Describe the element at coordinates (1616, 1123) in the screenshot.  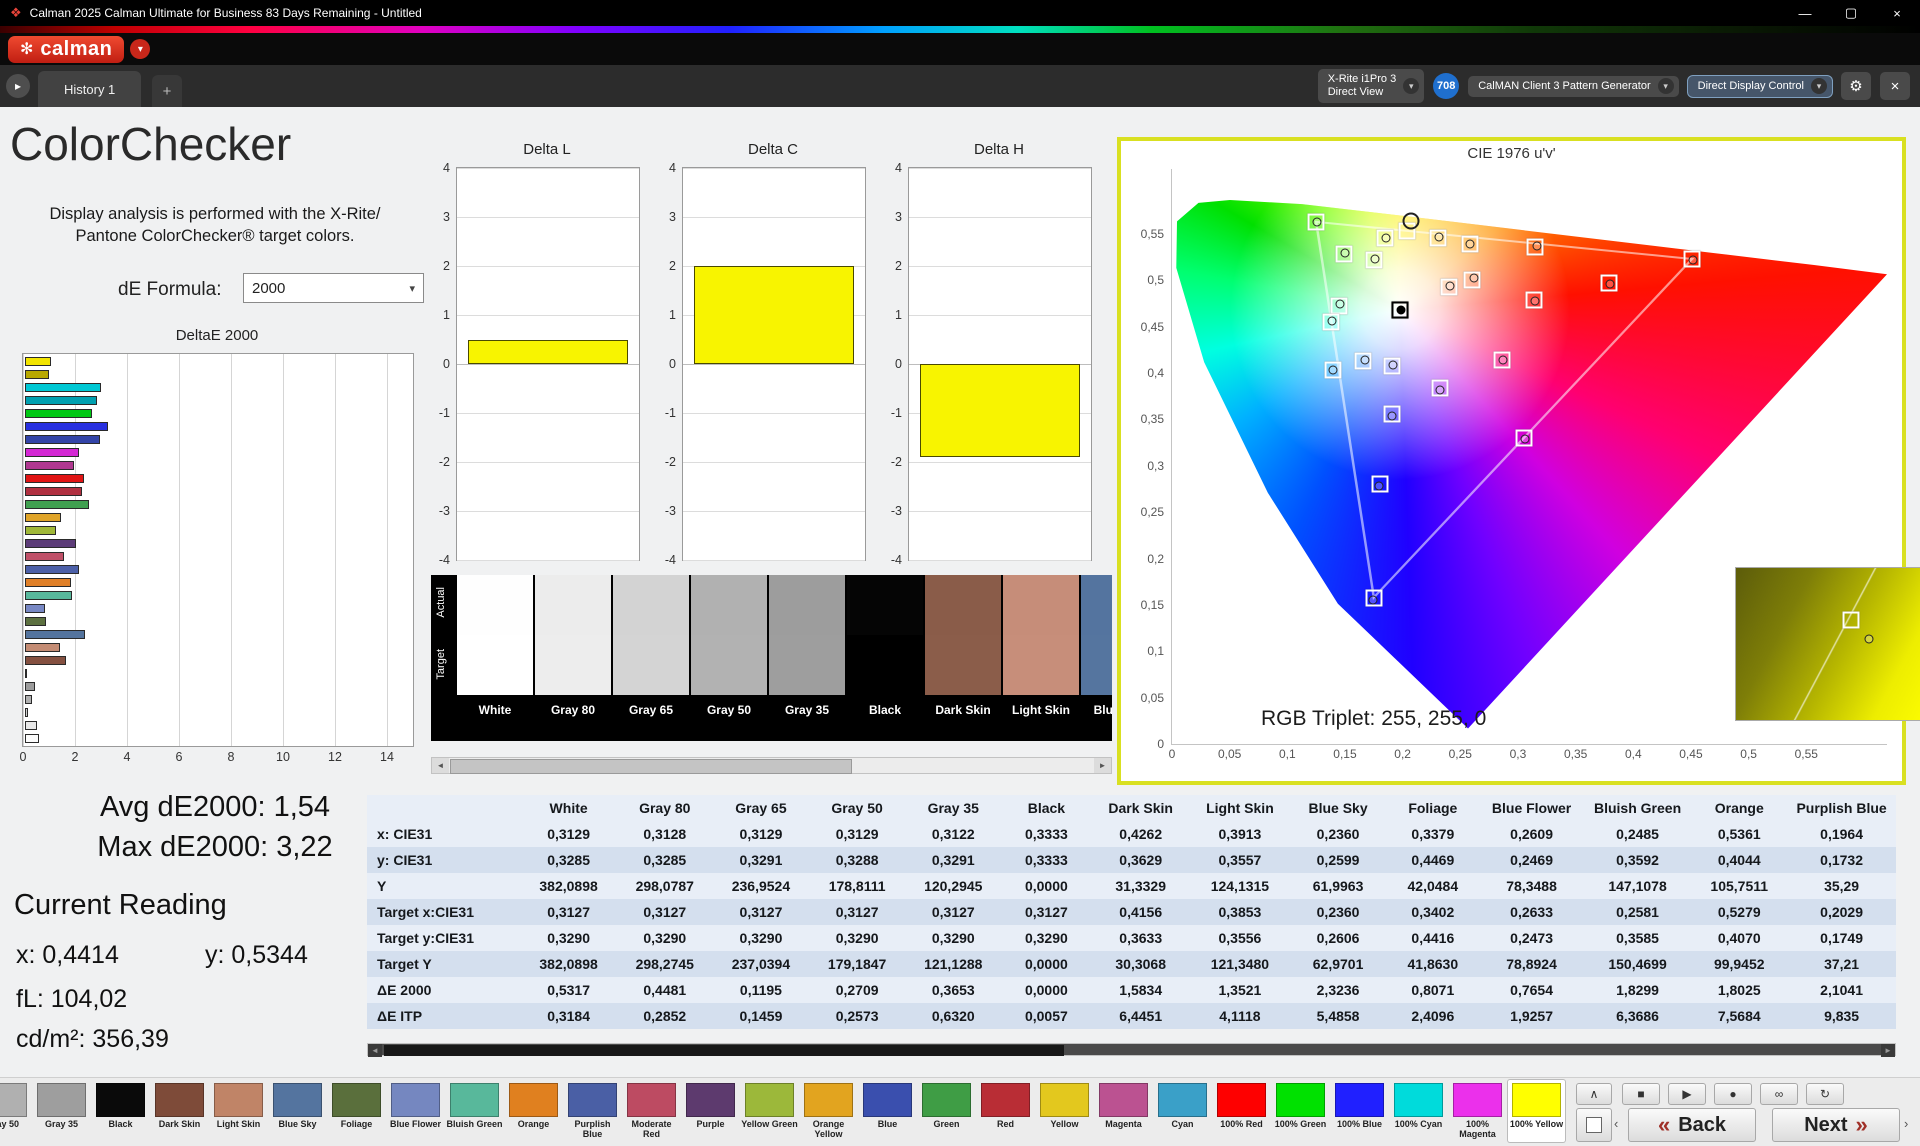
I see `step-back-icon: ‹` at that location.